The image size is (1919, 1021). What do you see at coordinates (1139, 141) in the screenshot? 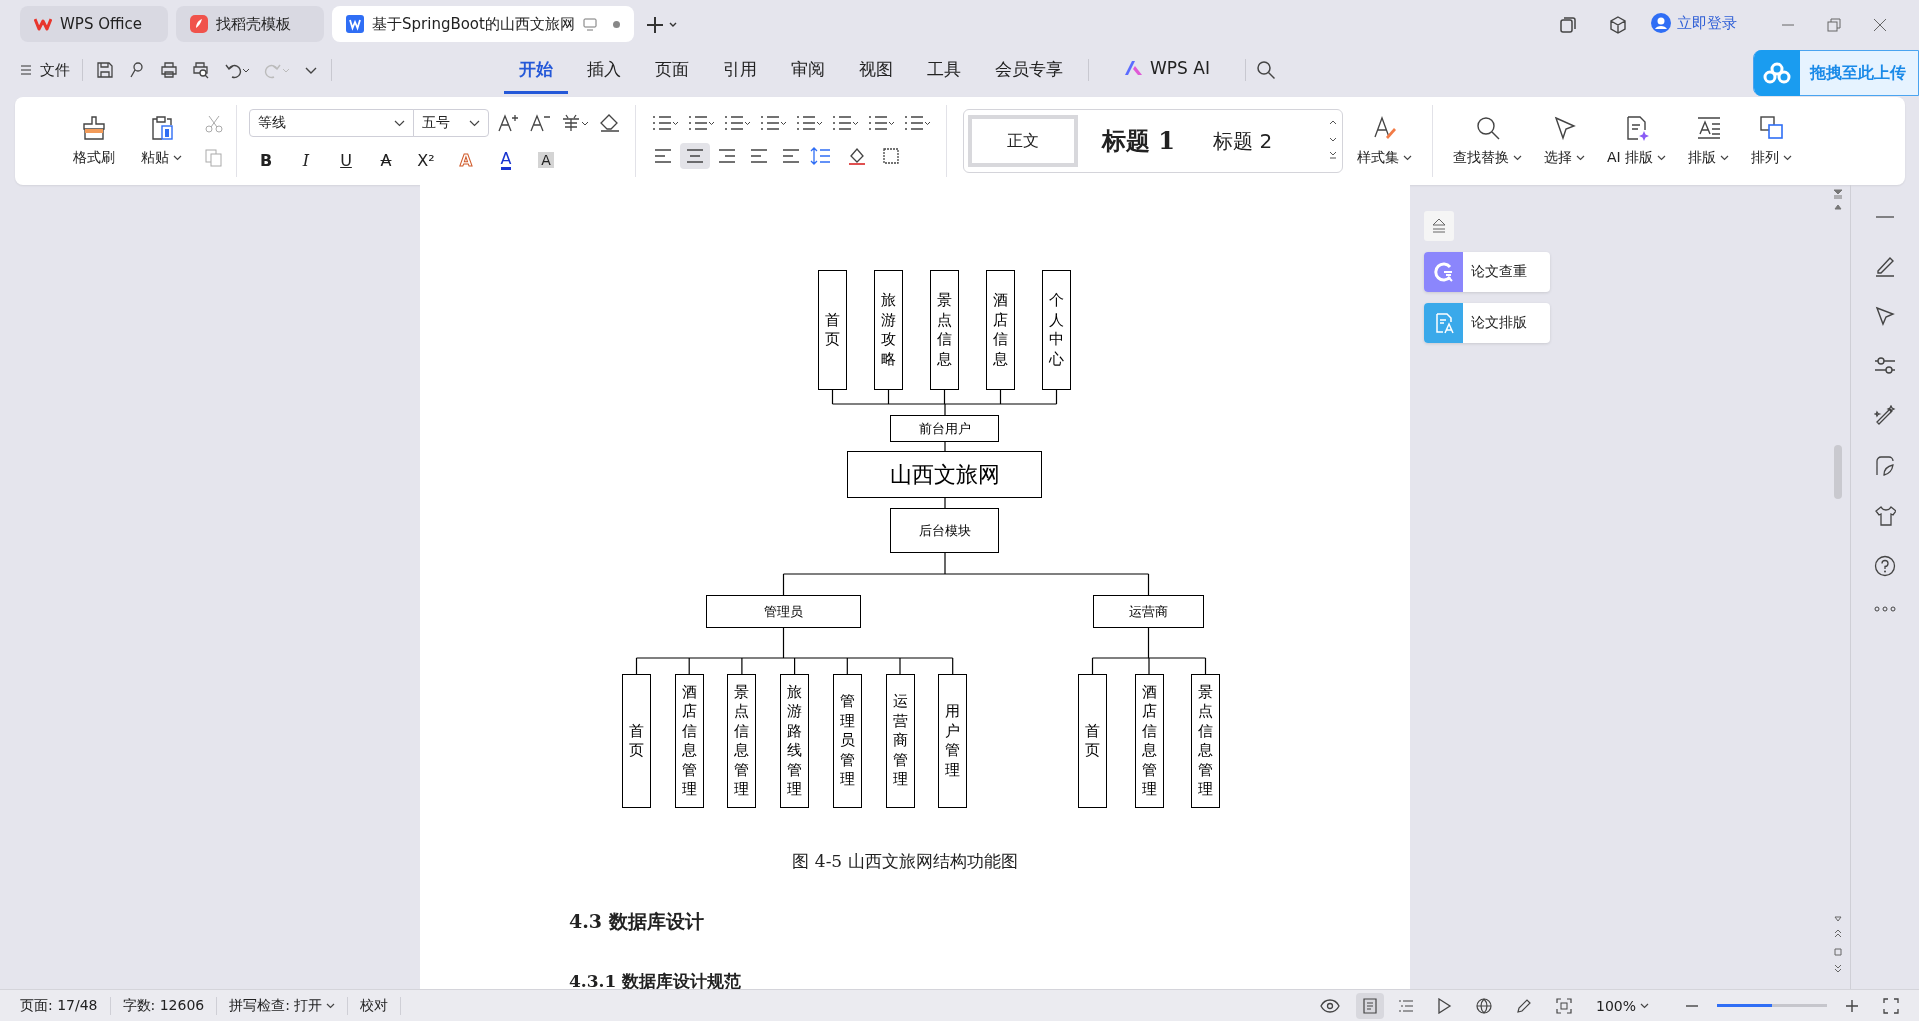
I see `style-option: 标题 1` at bounding box center [1139, 141].